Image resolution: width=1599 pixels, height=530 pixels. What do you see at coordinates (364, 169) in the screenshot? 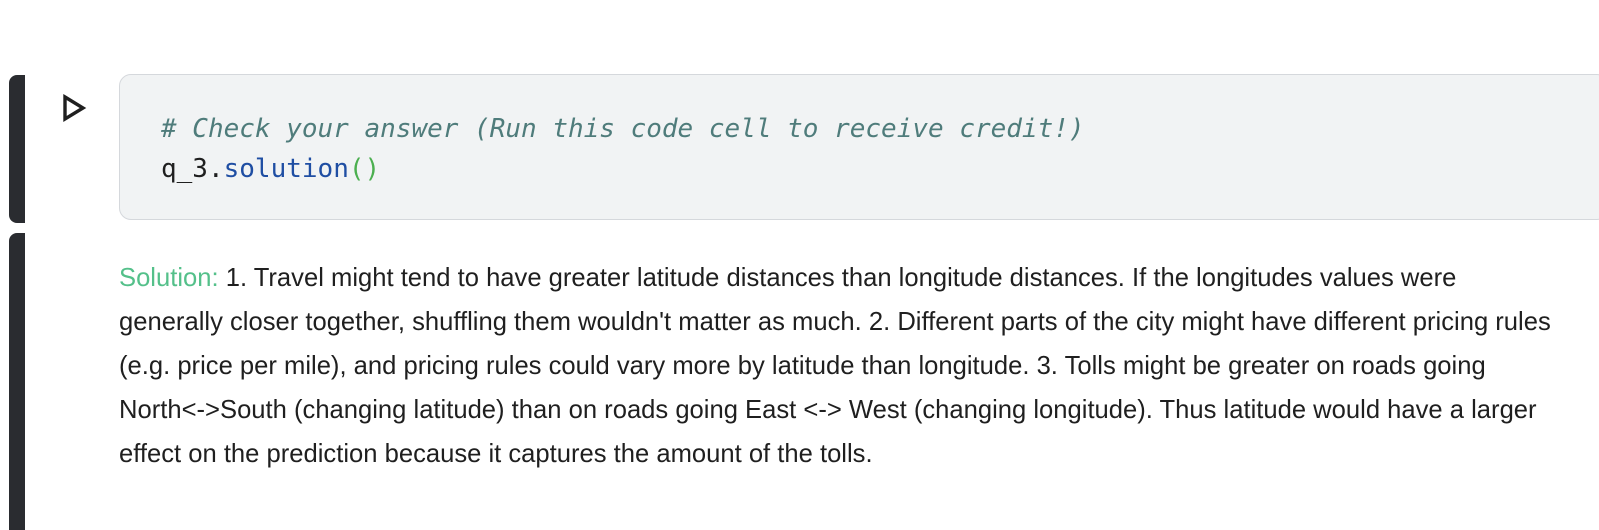
I see `code-parens: ()` at bounding box center [364, 169].